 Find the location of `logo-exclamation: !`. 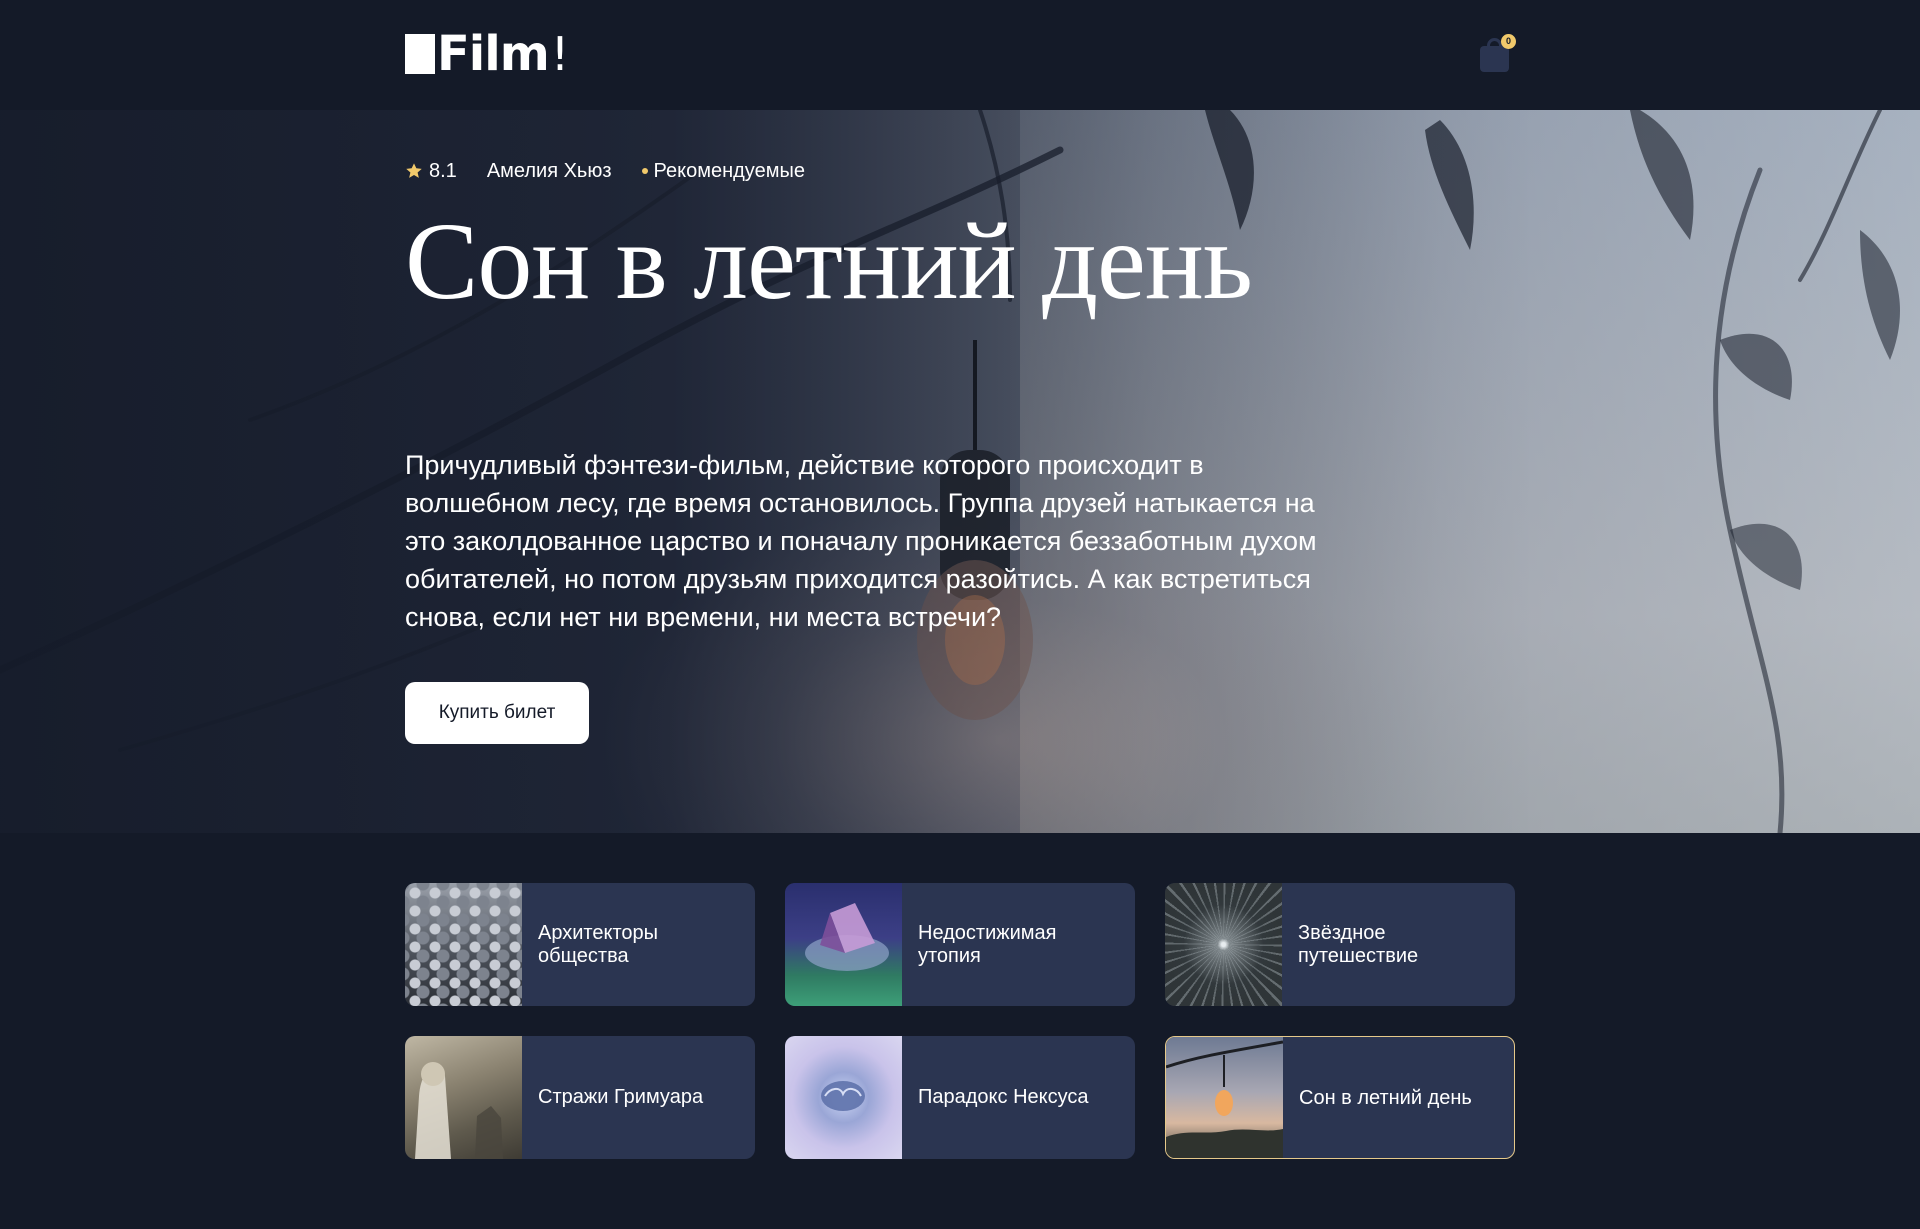

logo-exclamation: ! is located at coordinates (560, 54).